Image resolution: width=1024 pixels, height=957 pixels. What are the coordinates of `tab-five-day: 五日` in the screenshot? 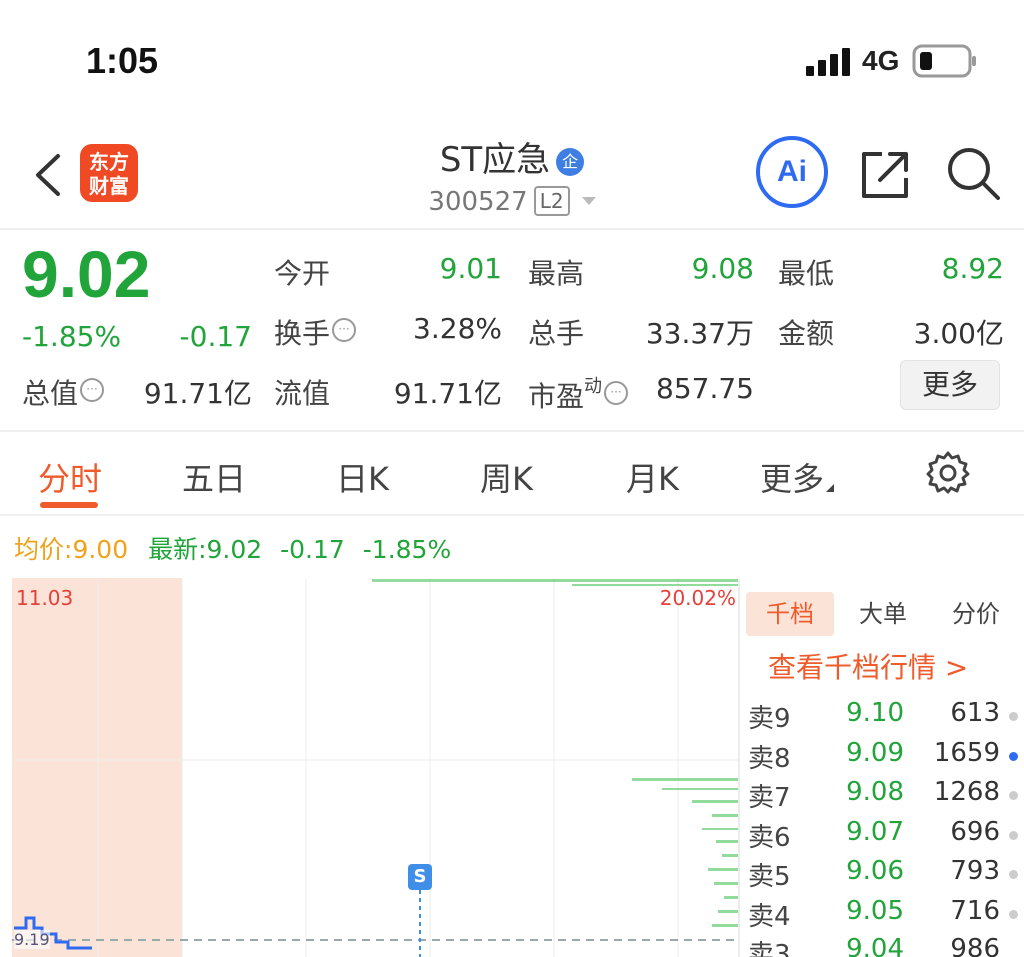 It's located at (214, 477).